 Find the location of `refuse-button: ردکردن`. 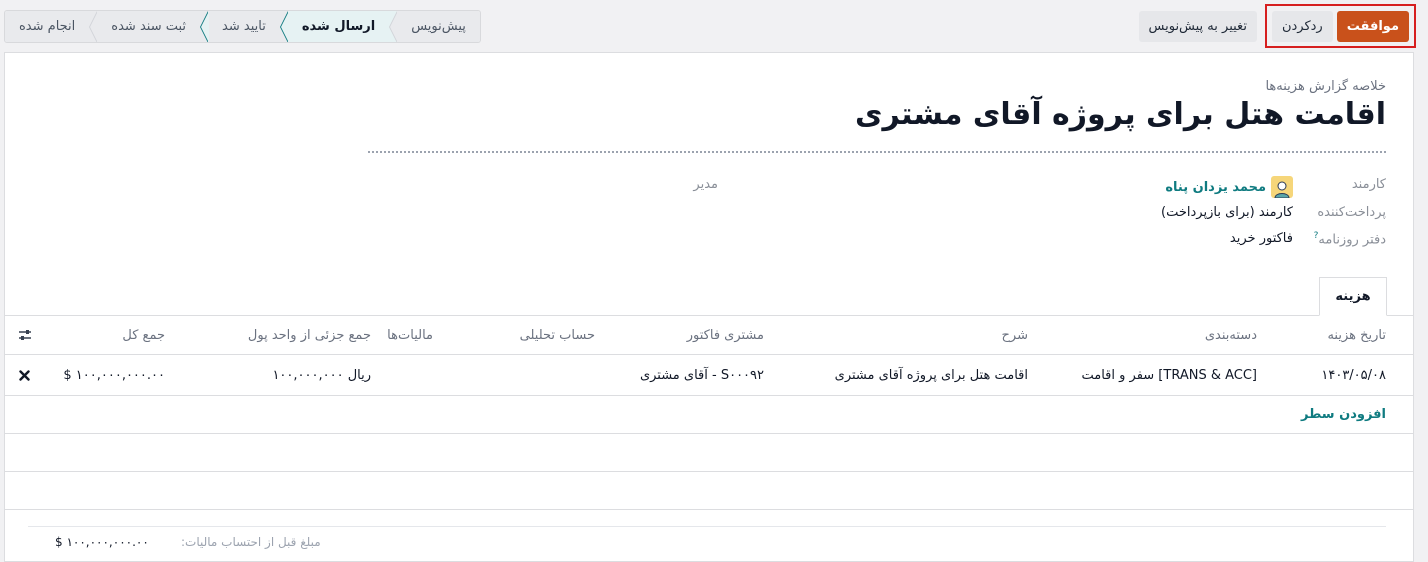

refuse-button: ردکردن is located at coordinates (1302, 26).